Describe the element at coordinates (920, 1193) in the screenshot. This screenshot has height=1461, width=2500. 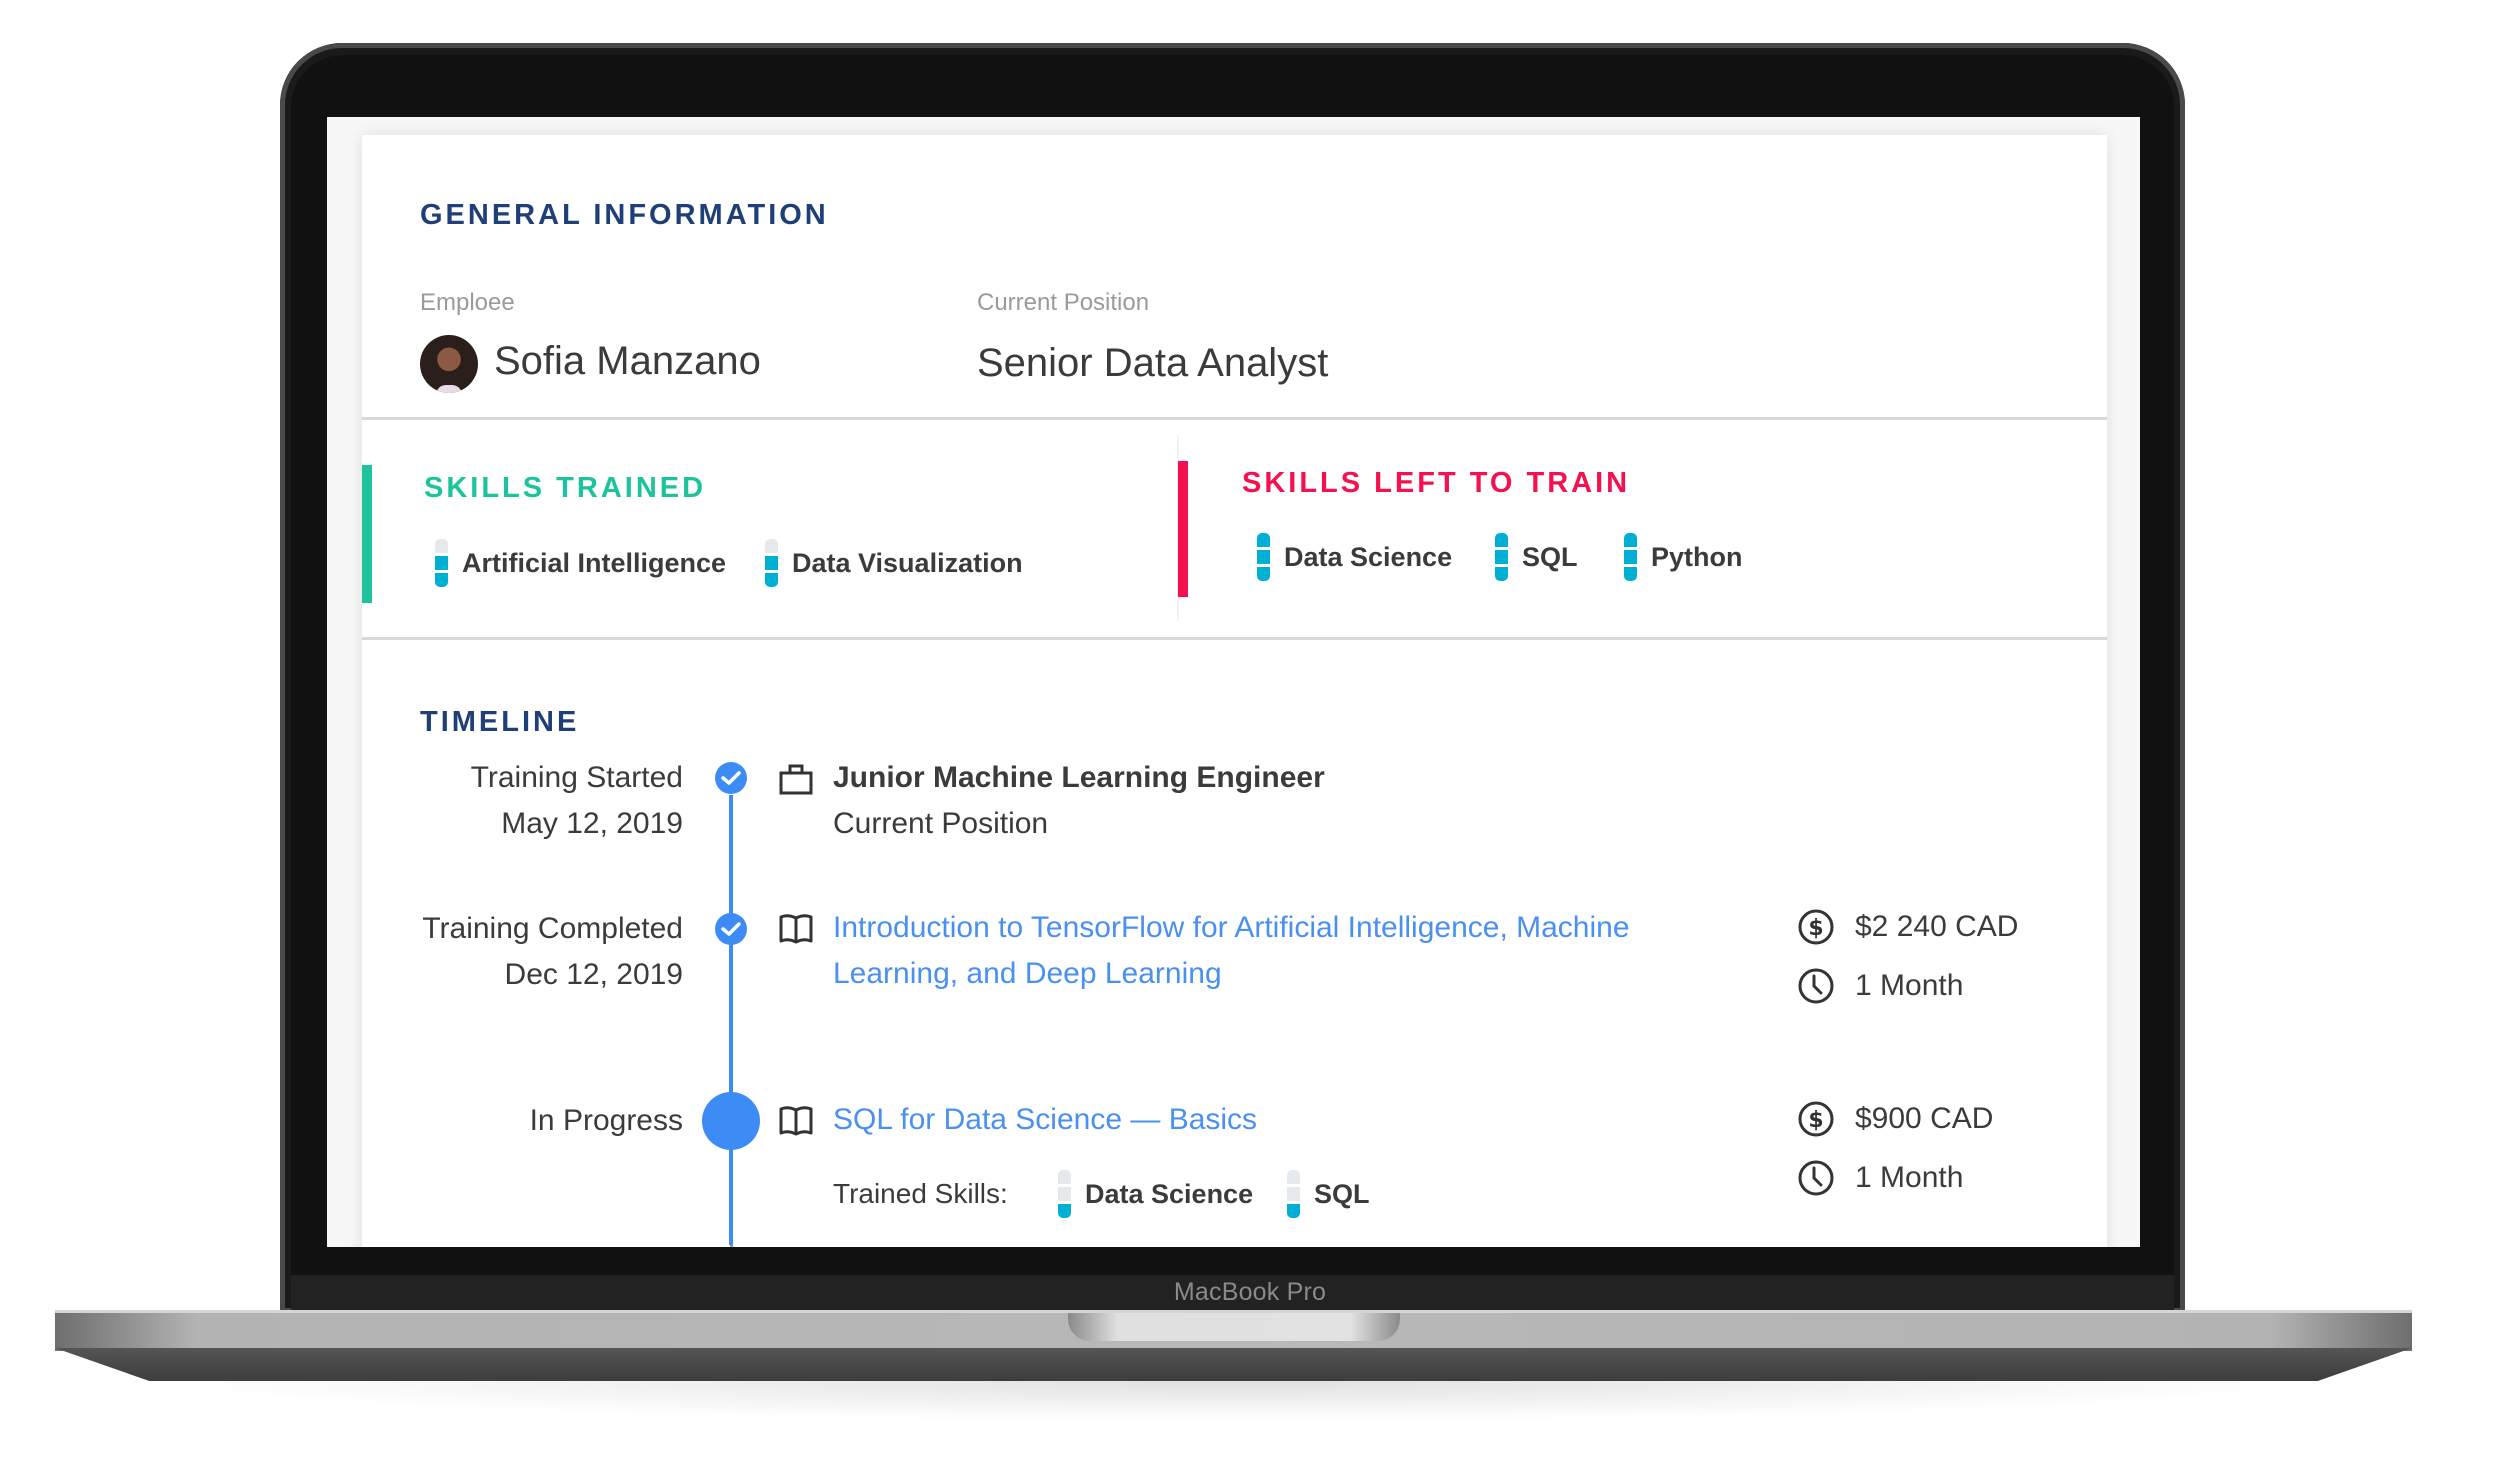
I see `trained-skills-label: Trained Skills:` at that location.